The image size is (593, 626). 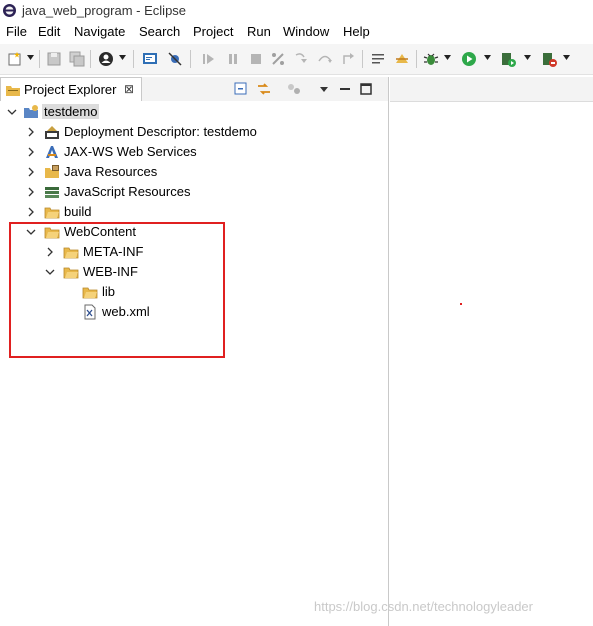 What do you see at coordinates (106, 59) in the screenshot?
I see `profile-icon` at bounding box center [106, 59].